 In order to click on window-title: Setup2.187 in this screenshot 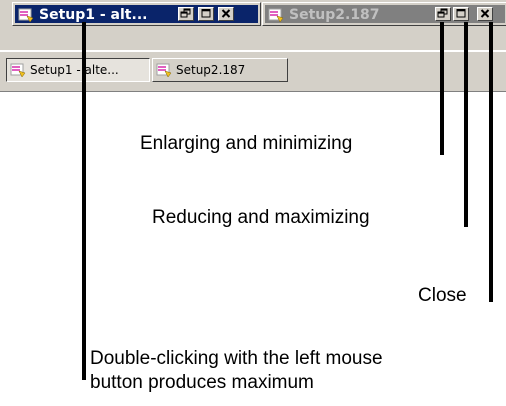, I will do `click(334, 15)`.